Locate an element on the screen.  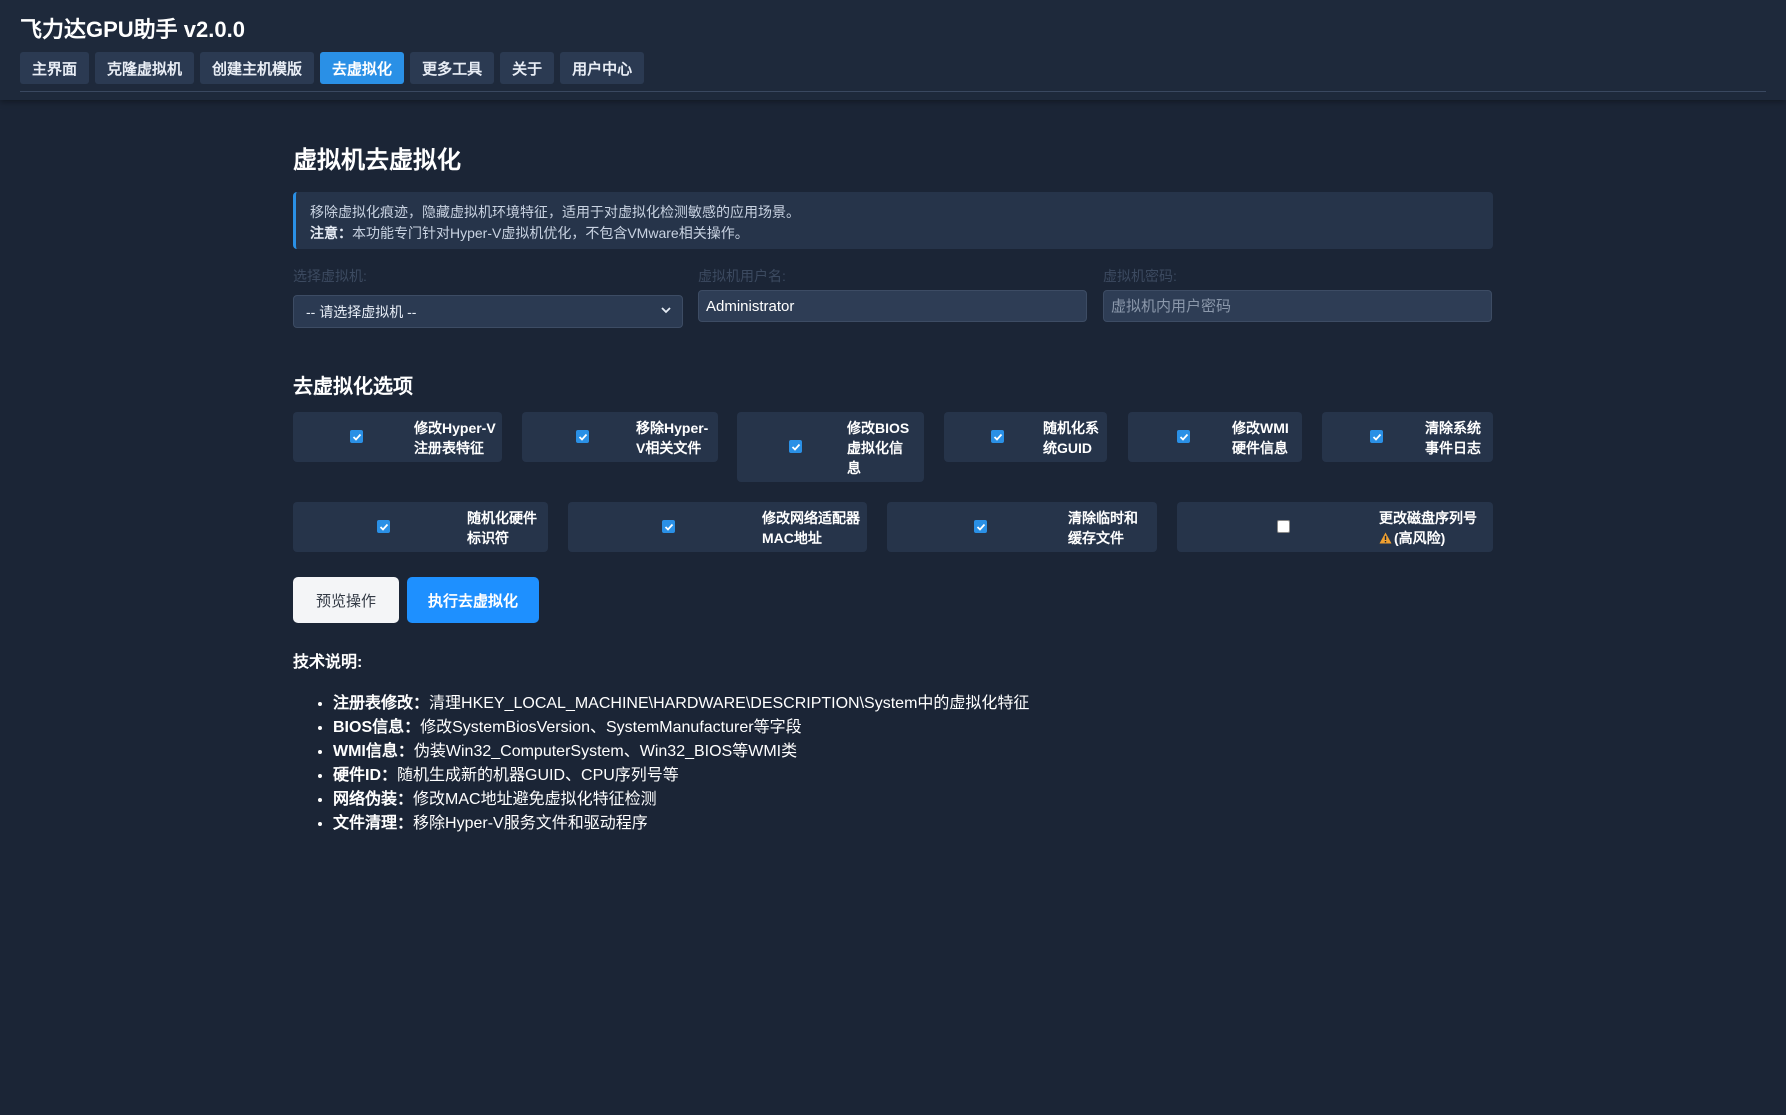
tab-more-tools: 更多工具 is located at coordinates (452, 68).